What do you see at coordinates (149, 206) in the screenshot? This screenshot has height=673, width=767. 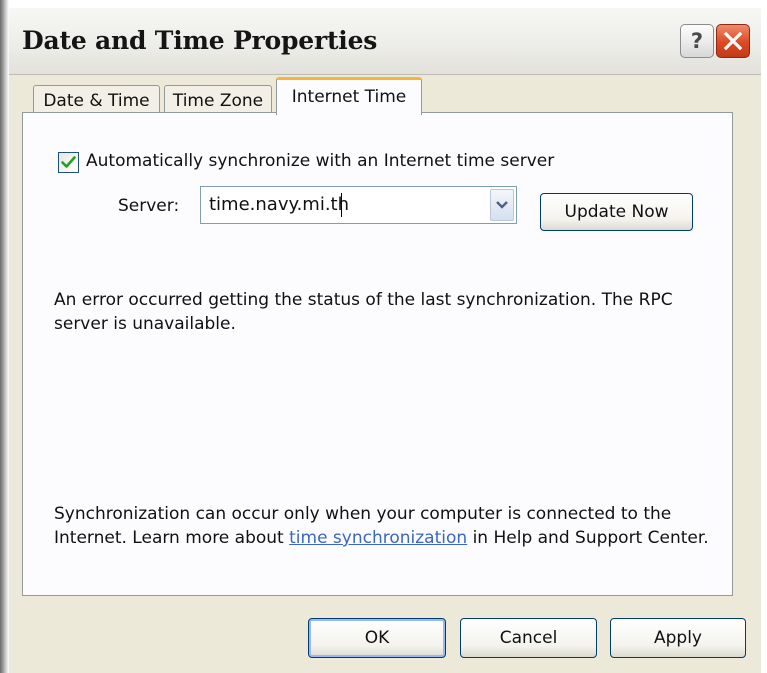 I see `server-label: Server:` at bounding box center [149, 206].